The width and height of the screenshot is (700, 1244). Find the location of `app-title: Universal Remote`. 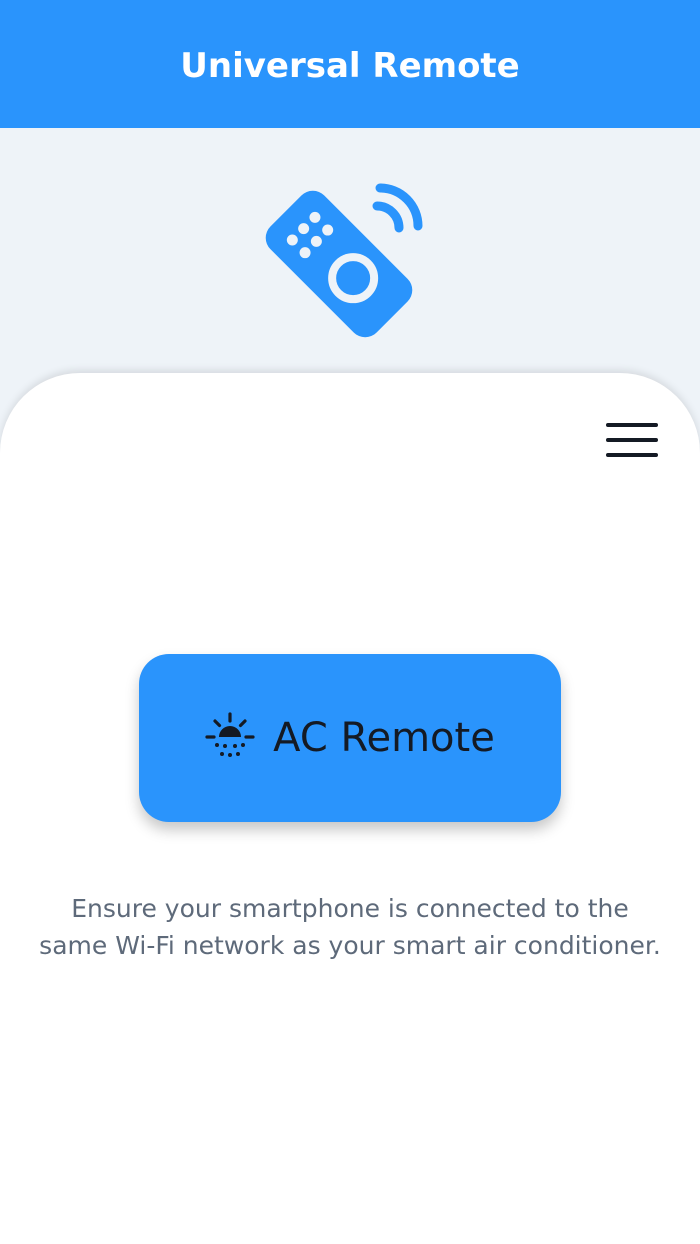

app-title: Universal Remote is located at coordinates (350, 66).